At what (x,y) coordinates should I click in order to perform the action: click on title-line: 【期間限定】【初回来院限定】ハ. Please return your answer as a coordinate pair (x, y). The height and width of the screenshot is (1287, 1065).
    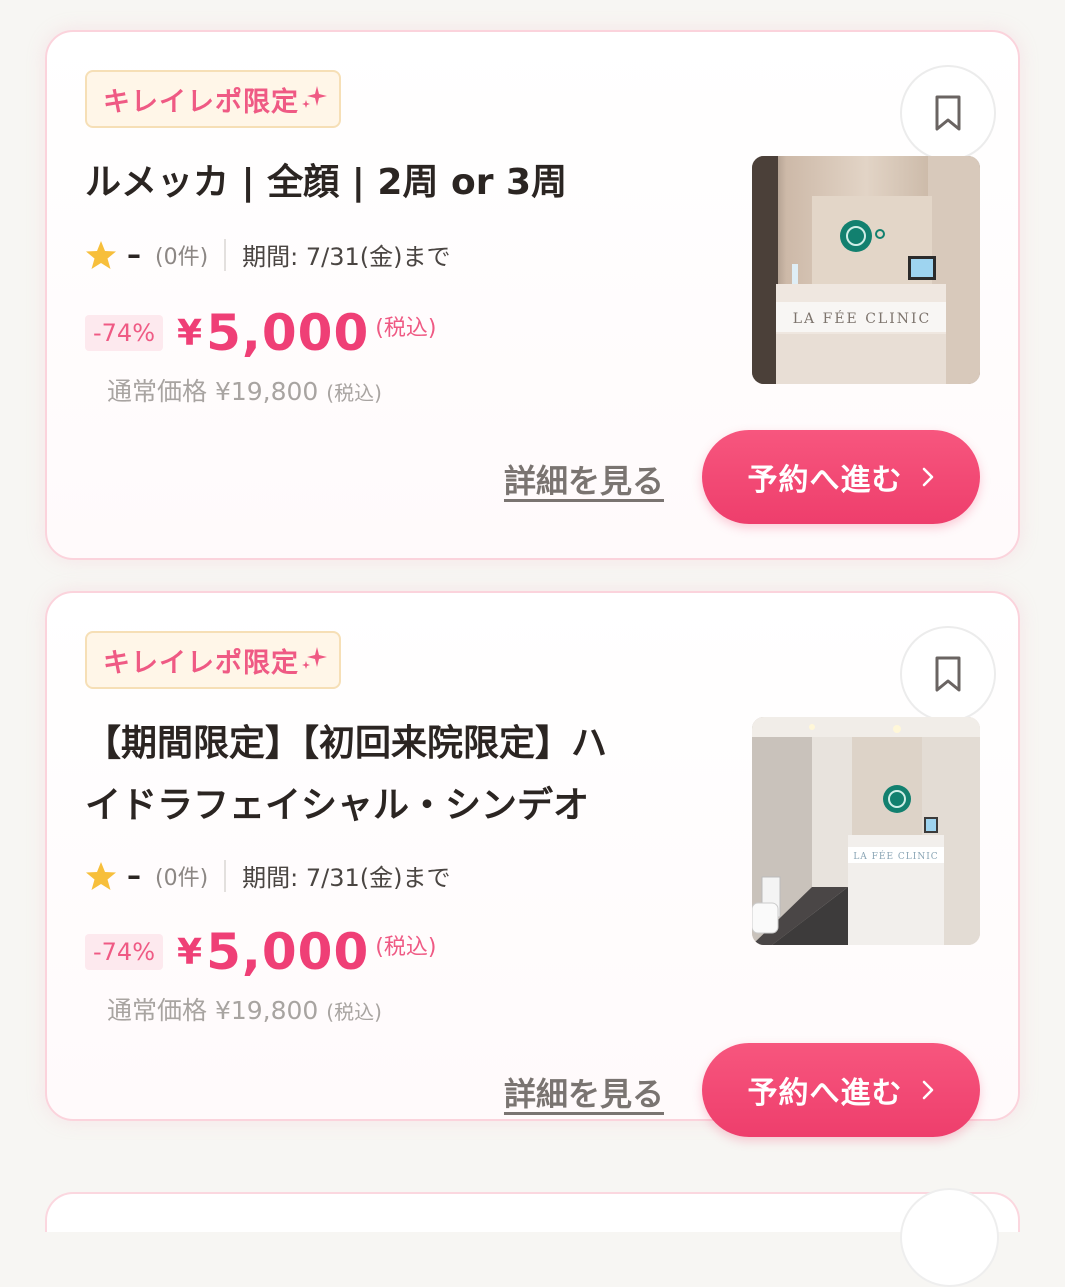
    Looking at the image, I should click on (346, 743).